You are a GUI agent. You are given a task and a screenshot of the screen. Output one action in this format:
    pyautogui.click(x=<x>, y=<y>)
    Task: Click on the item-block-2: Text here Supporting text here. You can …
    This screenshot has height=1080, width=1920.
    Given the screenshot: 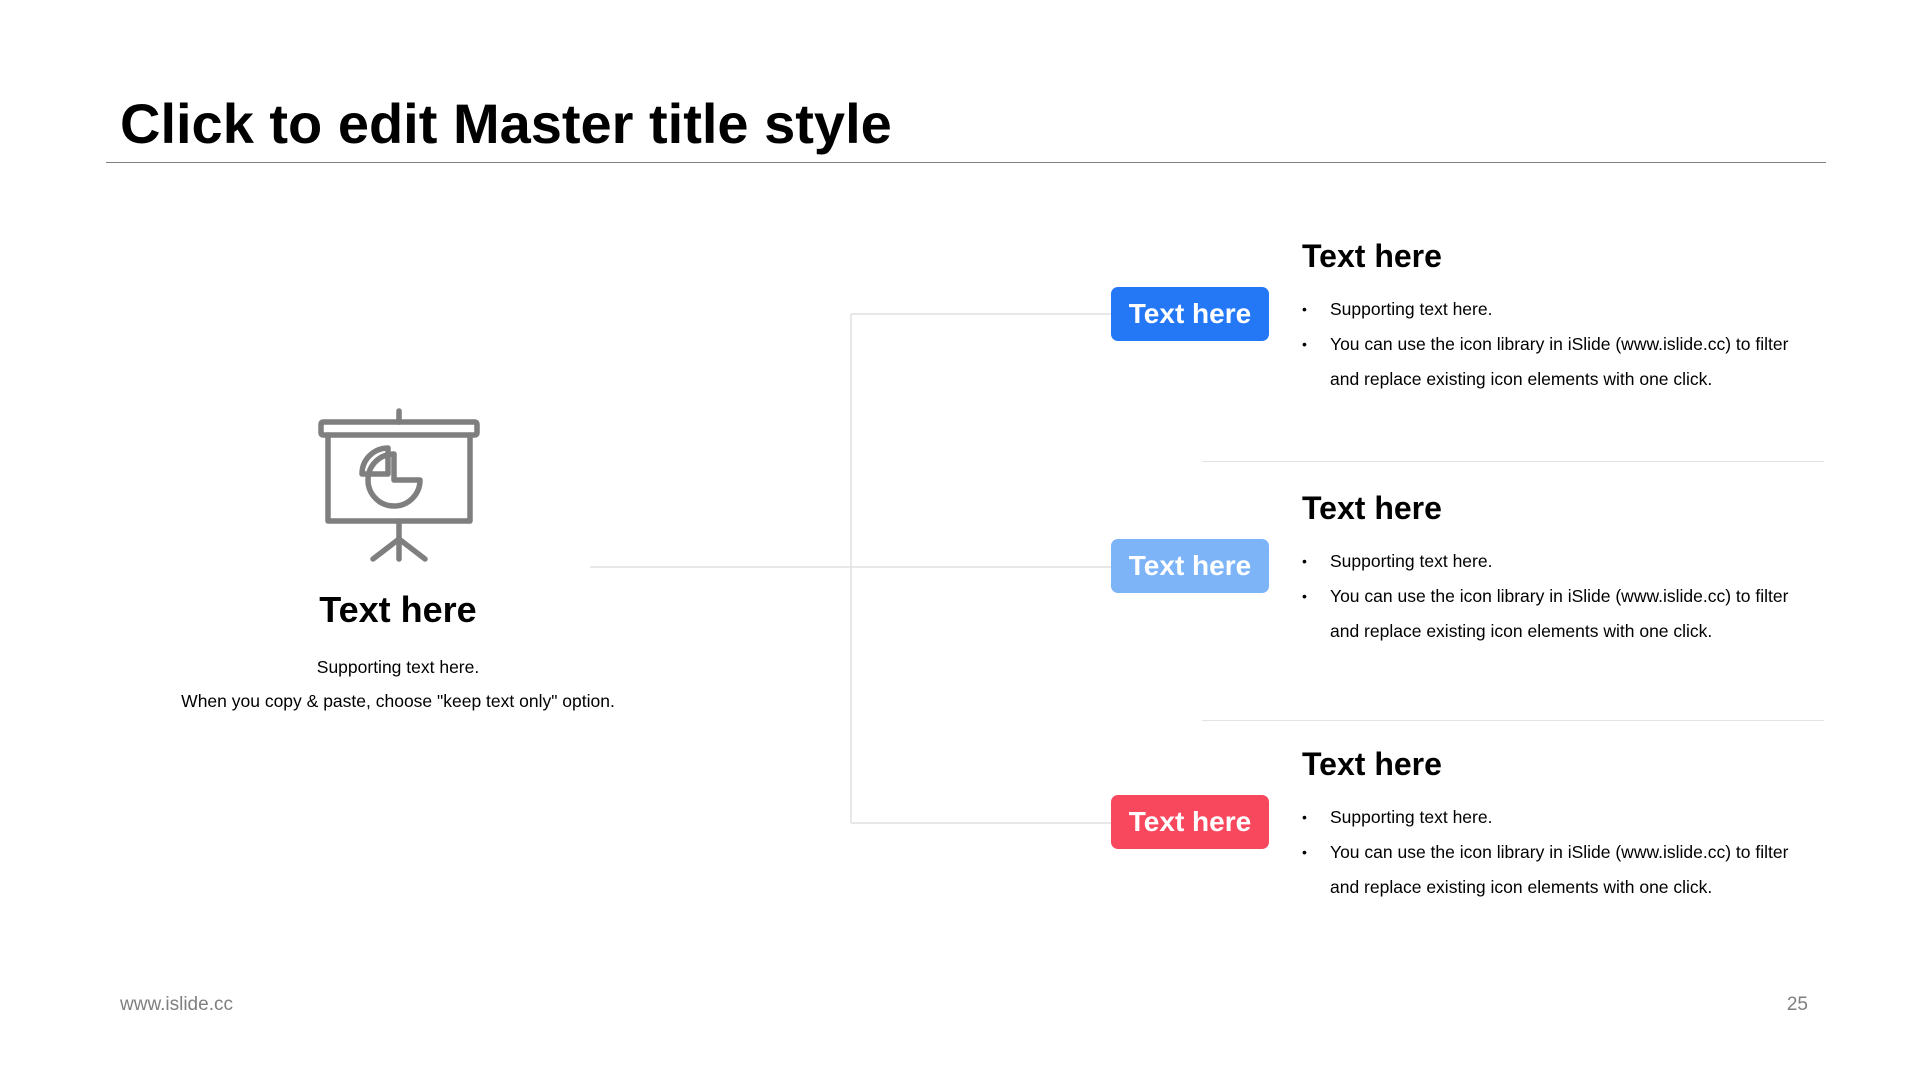 What is the action you would take?
    pyautogui.click(x=1562, y=567)
    